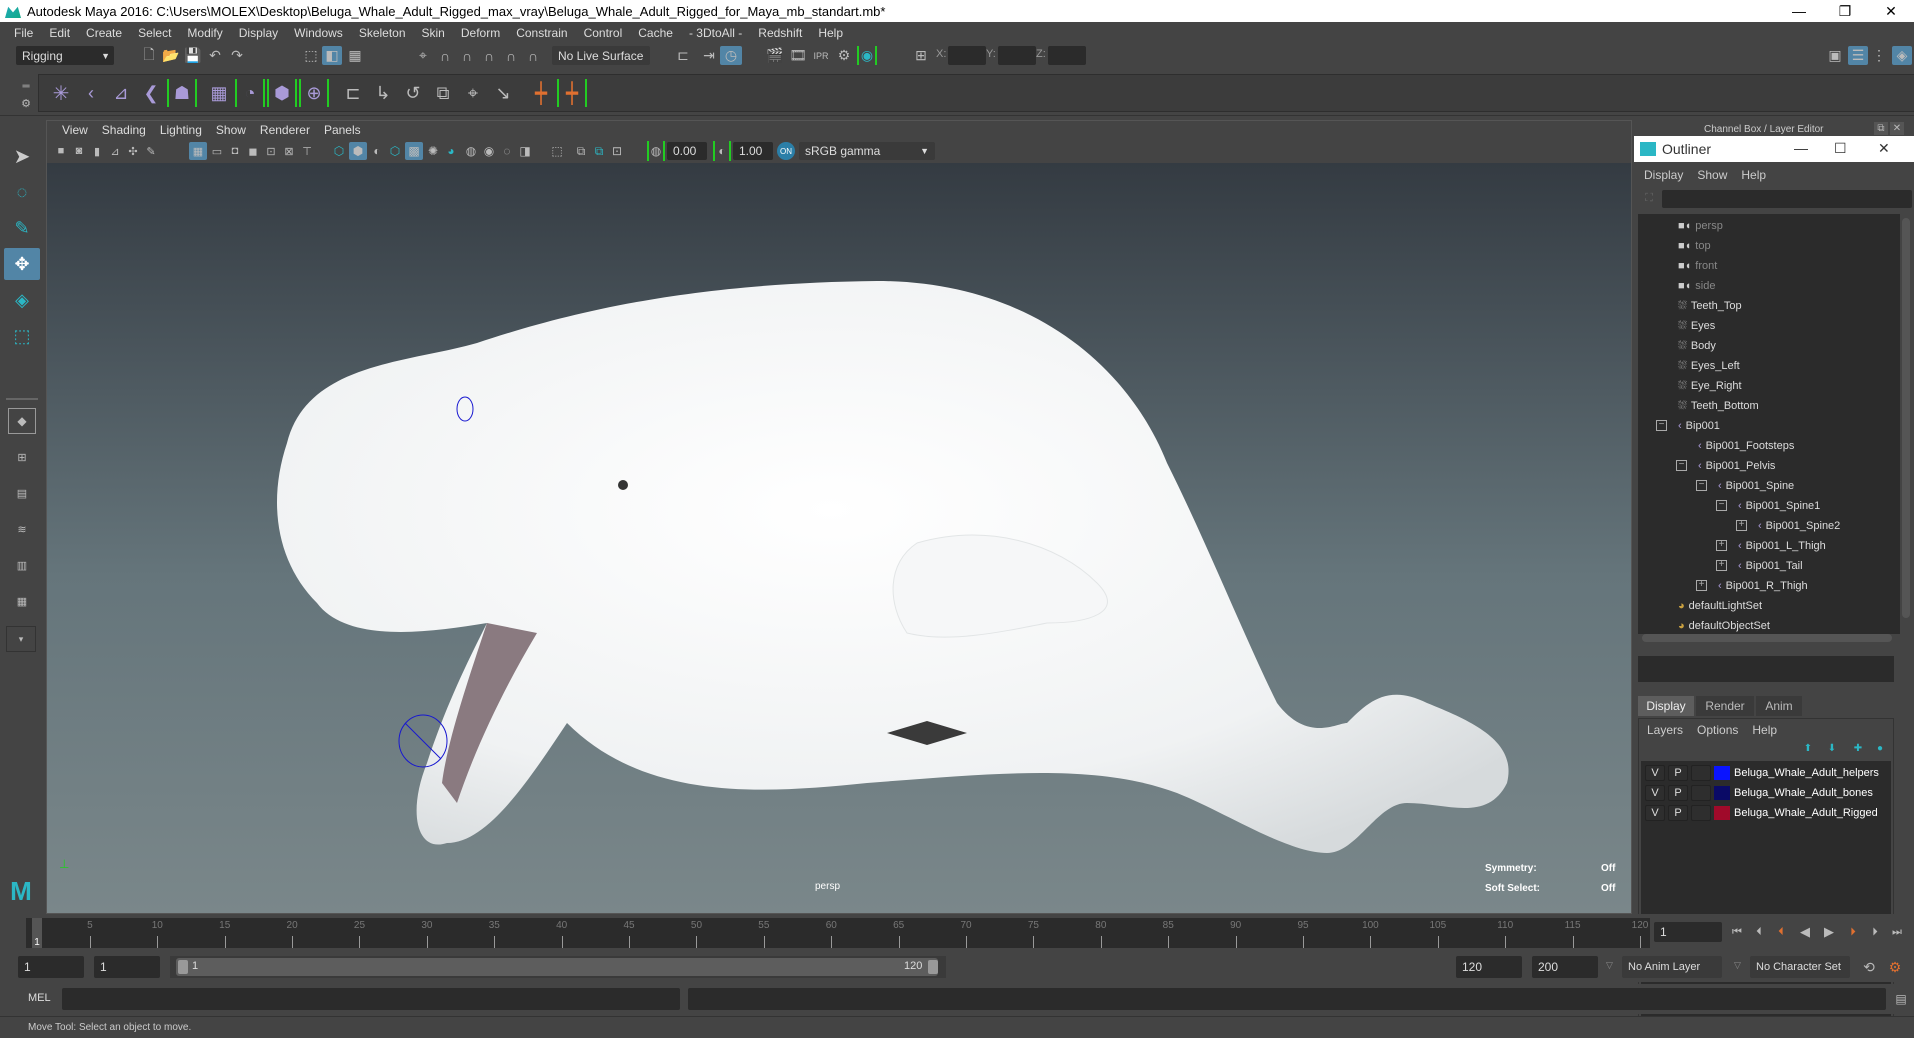  Describe the element at coordinates (433, 33) in the screenshot. I see `menu-skin: Skin` at that location.